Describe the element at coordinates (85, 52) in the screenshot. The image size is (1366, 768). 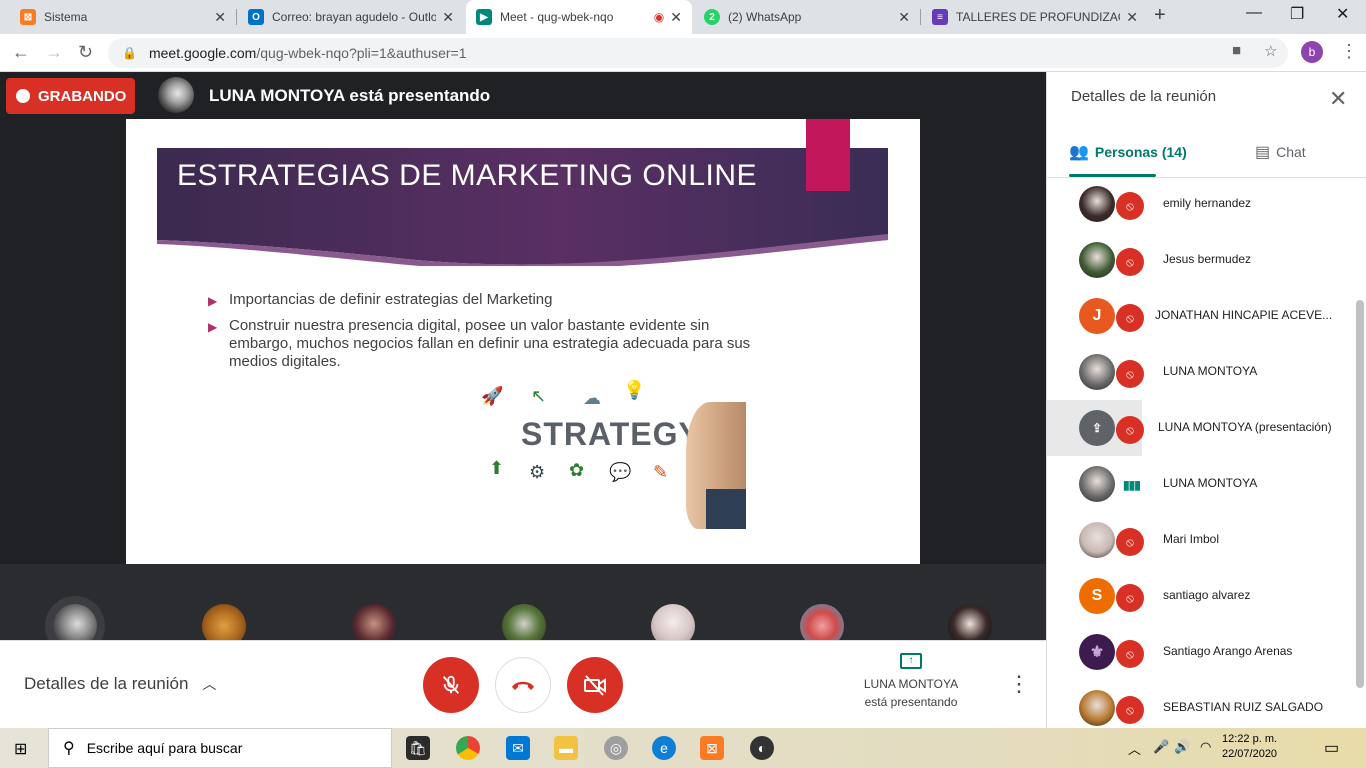
I see `reload-icon: ↻` at that location.